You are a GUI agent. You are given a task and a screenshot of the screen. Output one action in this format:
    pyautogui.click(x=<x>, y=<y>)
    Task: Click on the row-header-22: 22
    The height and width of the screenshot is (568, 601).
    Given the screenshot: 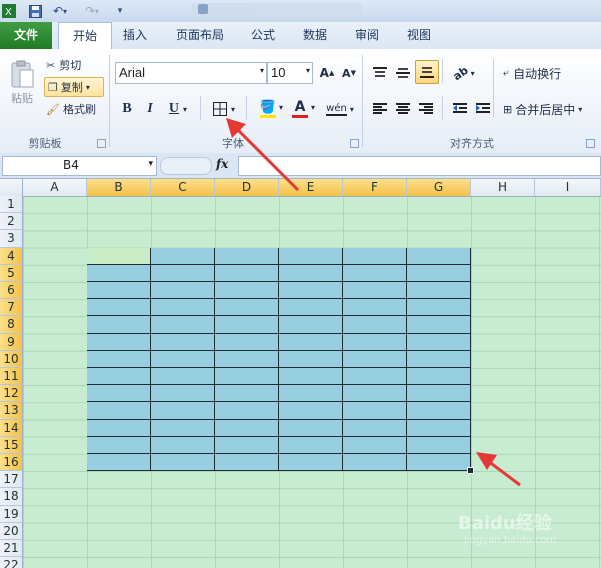 What is the action you would take?
    pyautogui.click(x=11, y=562)
    